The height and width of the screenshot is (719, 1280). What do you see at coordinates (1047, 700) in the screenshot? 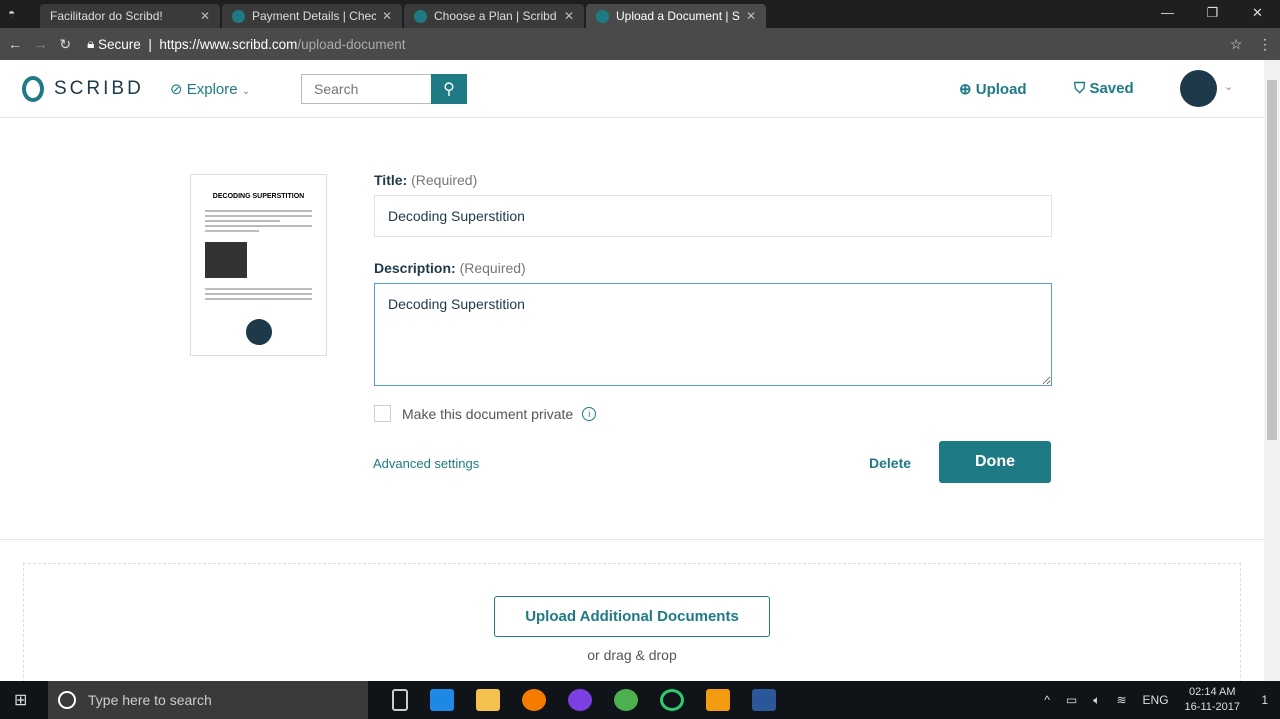
I see `tray-chevron-icon: ^` at bounding box center [1047, 700].